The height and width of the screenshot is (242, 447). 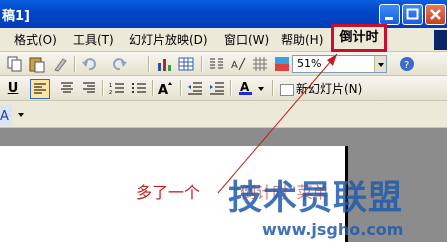 What do you see at coordinates (260, 64) in the screenshot?
I see `grid-icon` at bounding box center [260, 64].